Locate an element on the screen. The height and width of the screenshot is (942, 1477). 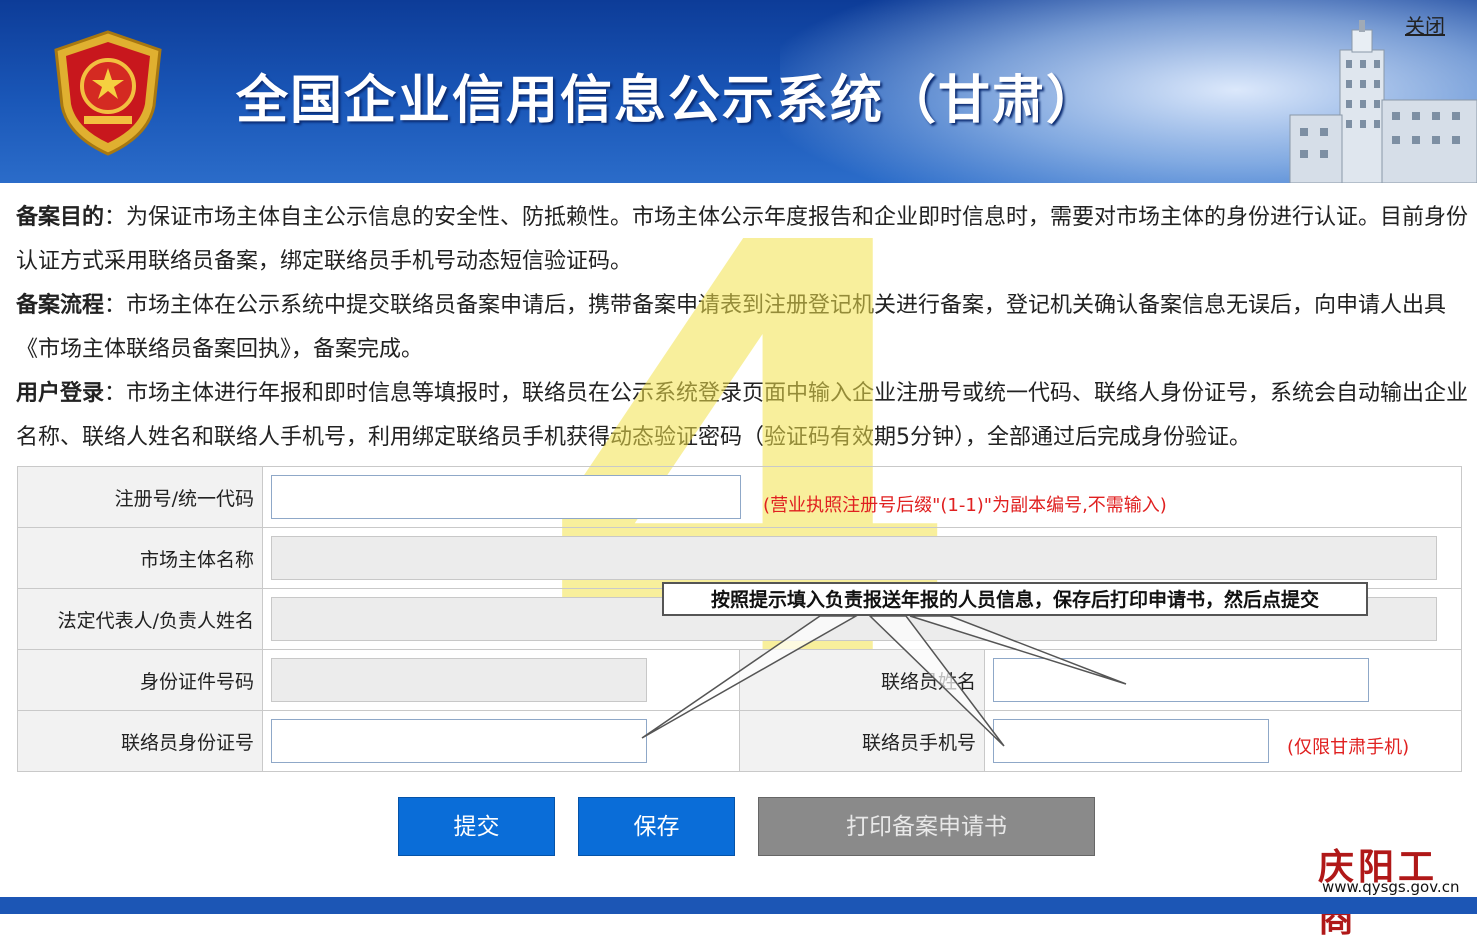
legal-label: 法定代表人/负责人姓名 is located at coordinates (140, 619).